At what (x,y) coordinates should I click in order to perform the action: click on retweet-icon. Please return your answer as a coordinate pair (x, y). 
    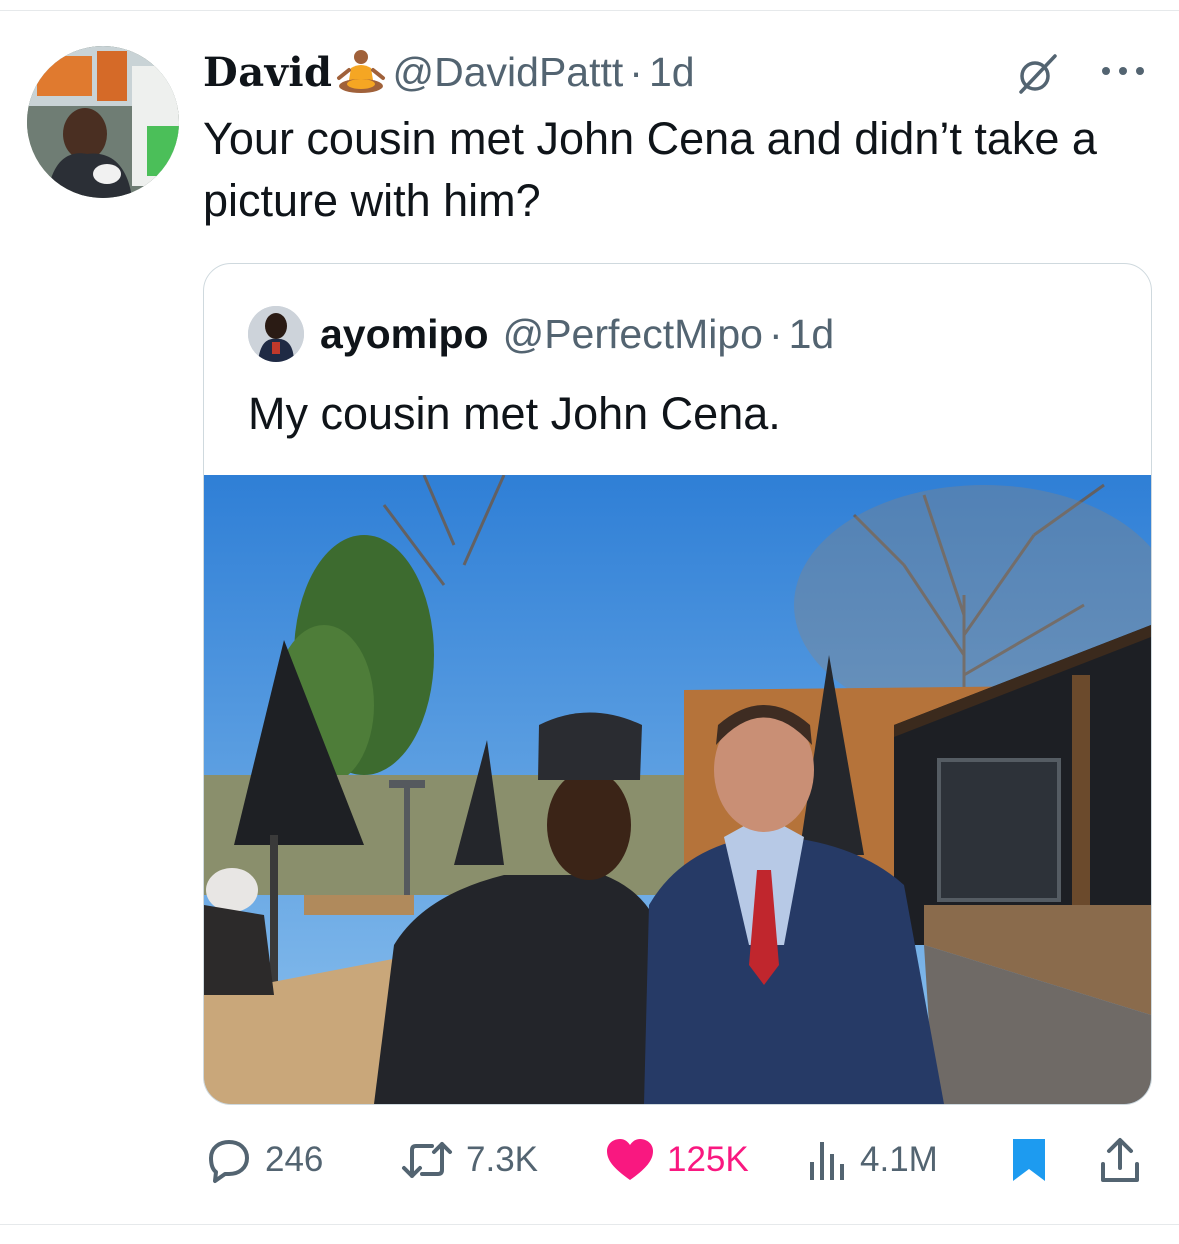
    Looking at the image, I should click on (427, 1160).